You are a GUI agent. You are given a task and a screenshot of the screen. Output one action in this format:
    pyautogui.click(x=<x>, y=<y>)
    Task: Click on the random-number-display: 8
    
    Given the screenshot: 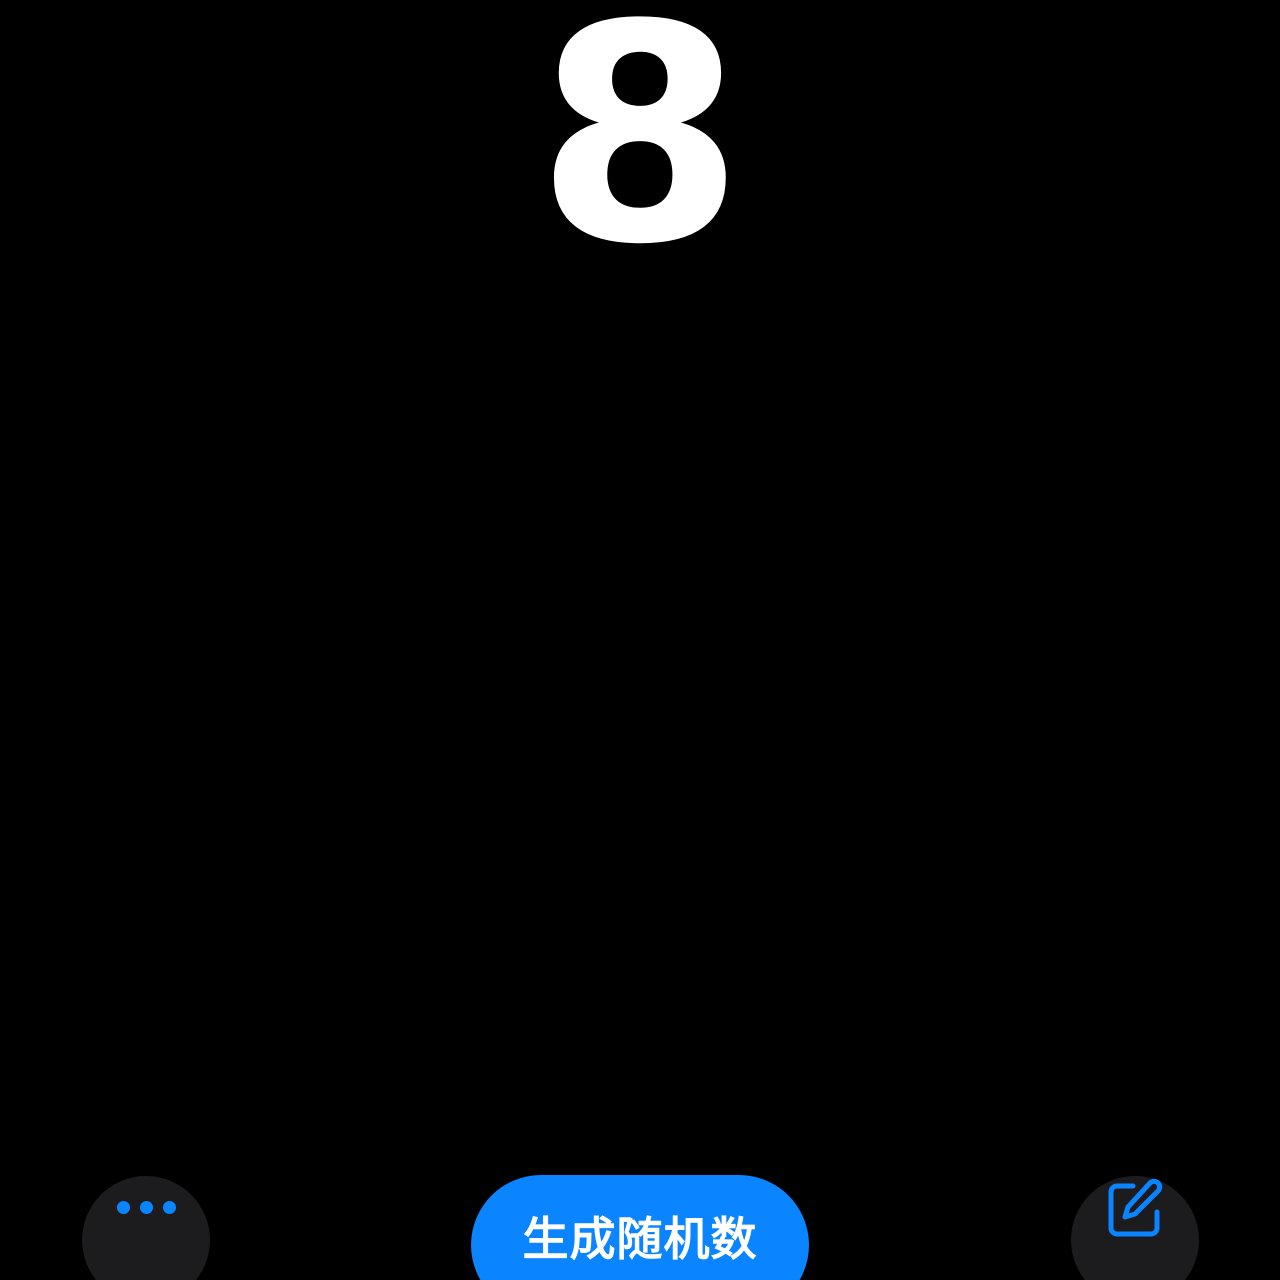 What is the action you would take?
    pyautogui.click(x=640, y=155)
    